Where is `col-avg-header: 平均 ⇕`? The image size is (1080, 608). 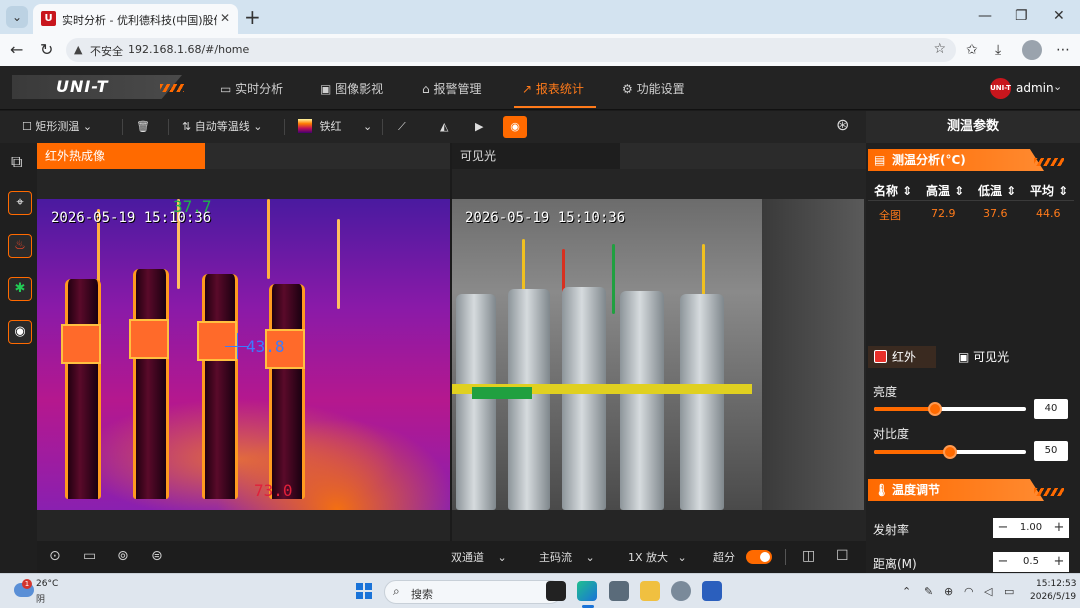 col-avg-header: 平均 ⇕ is located at coordinates (1049, 190).